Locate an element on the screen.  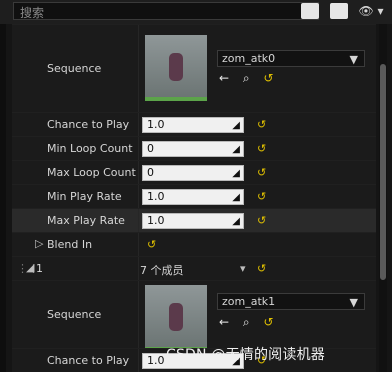
param-row: Chance to Play 1.0 ◢ ↺ is located at coordinates (194, 124).